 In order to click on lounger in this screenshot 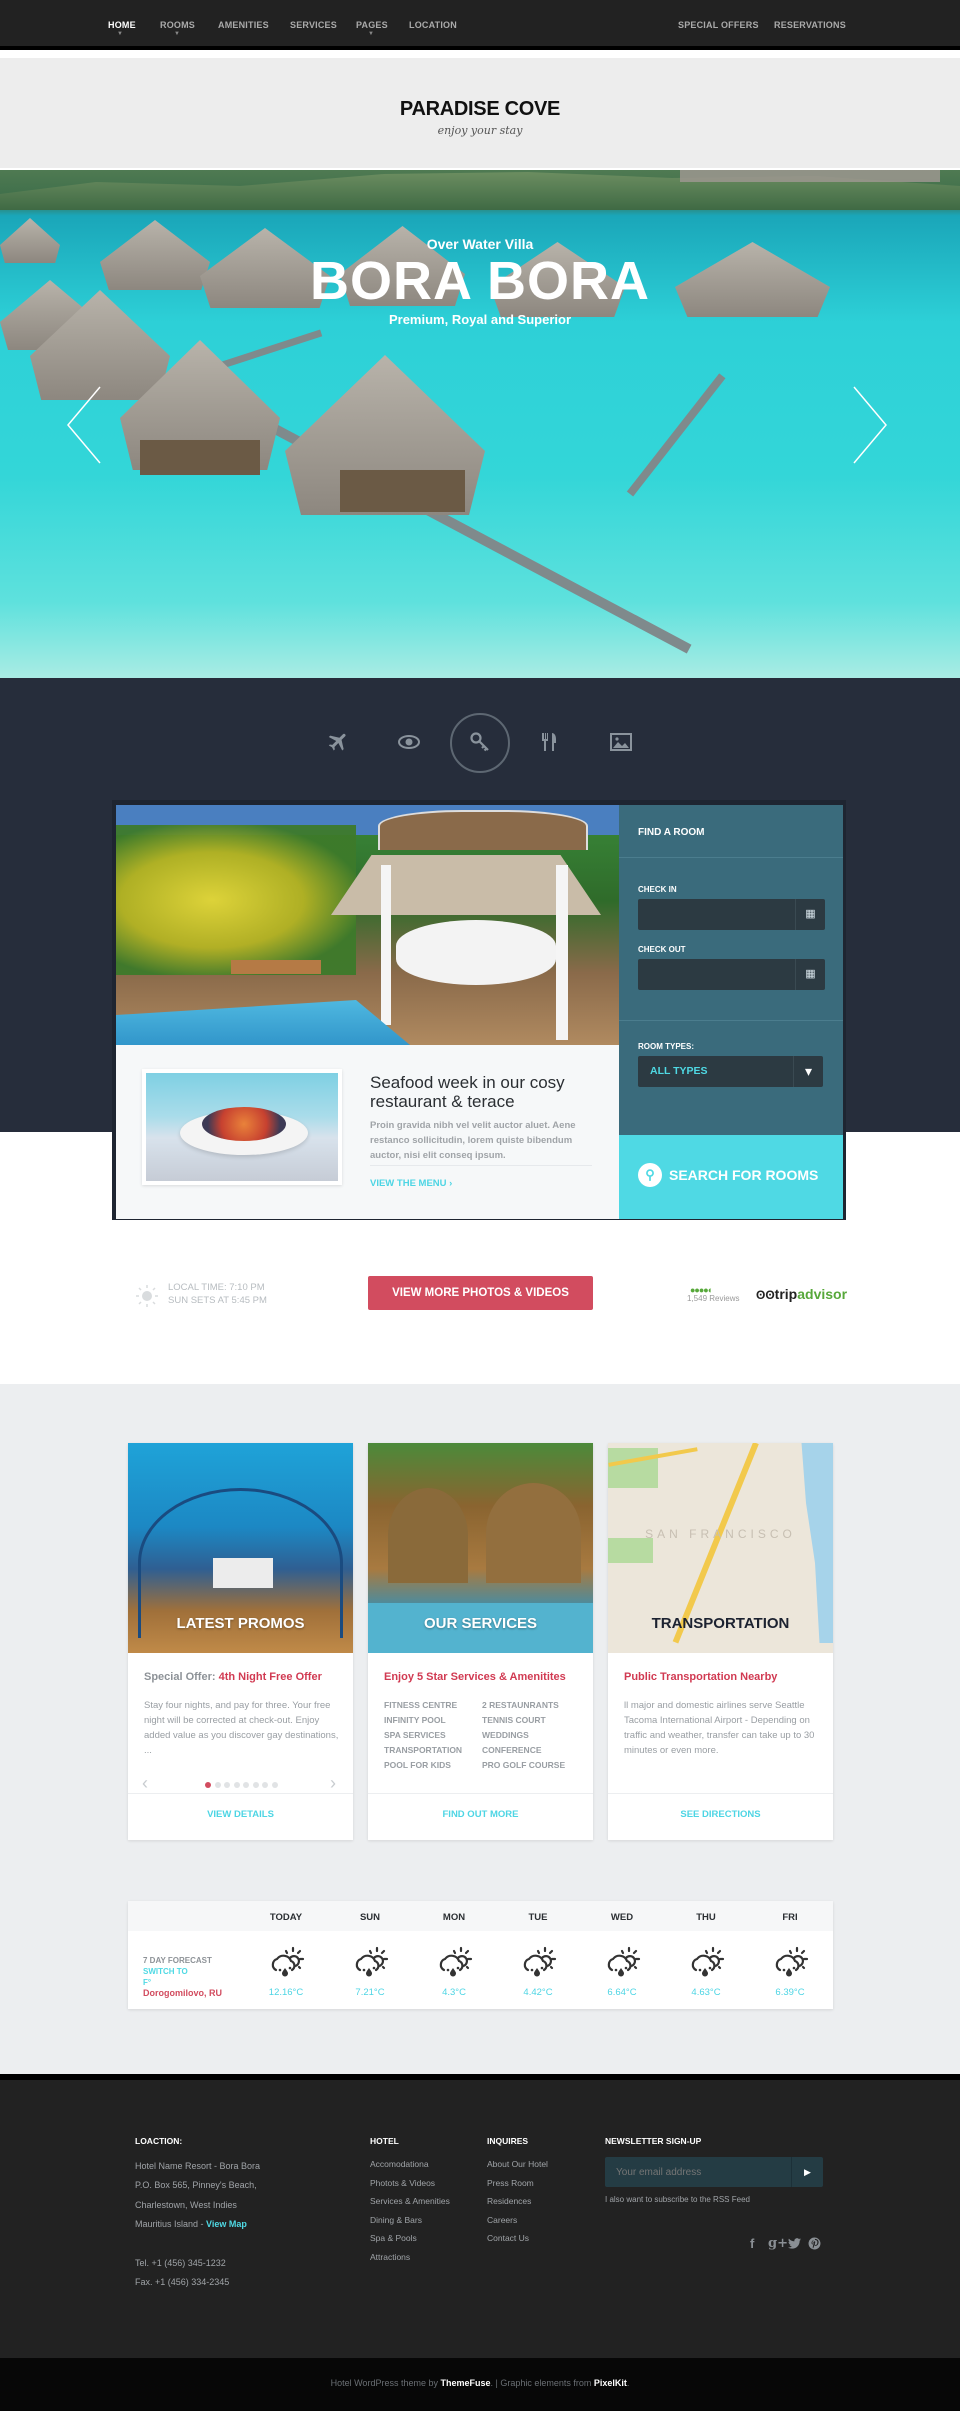, I will do `click(276, 967)`.